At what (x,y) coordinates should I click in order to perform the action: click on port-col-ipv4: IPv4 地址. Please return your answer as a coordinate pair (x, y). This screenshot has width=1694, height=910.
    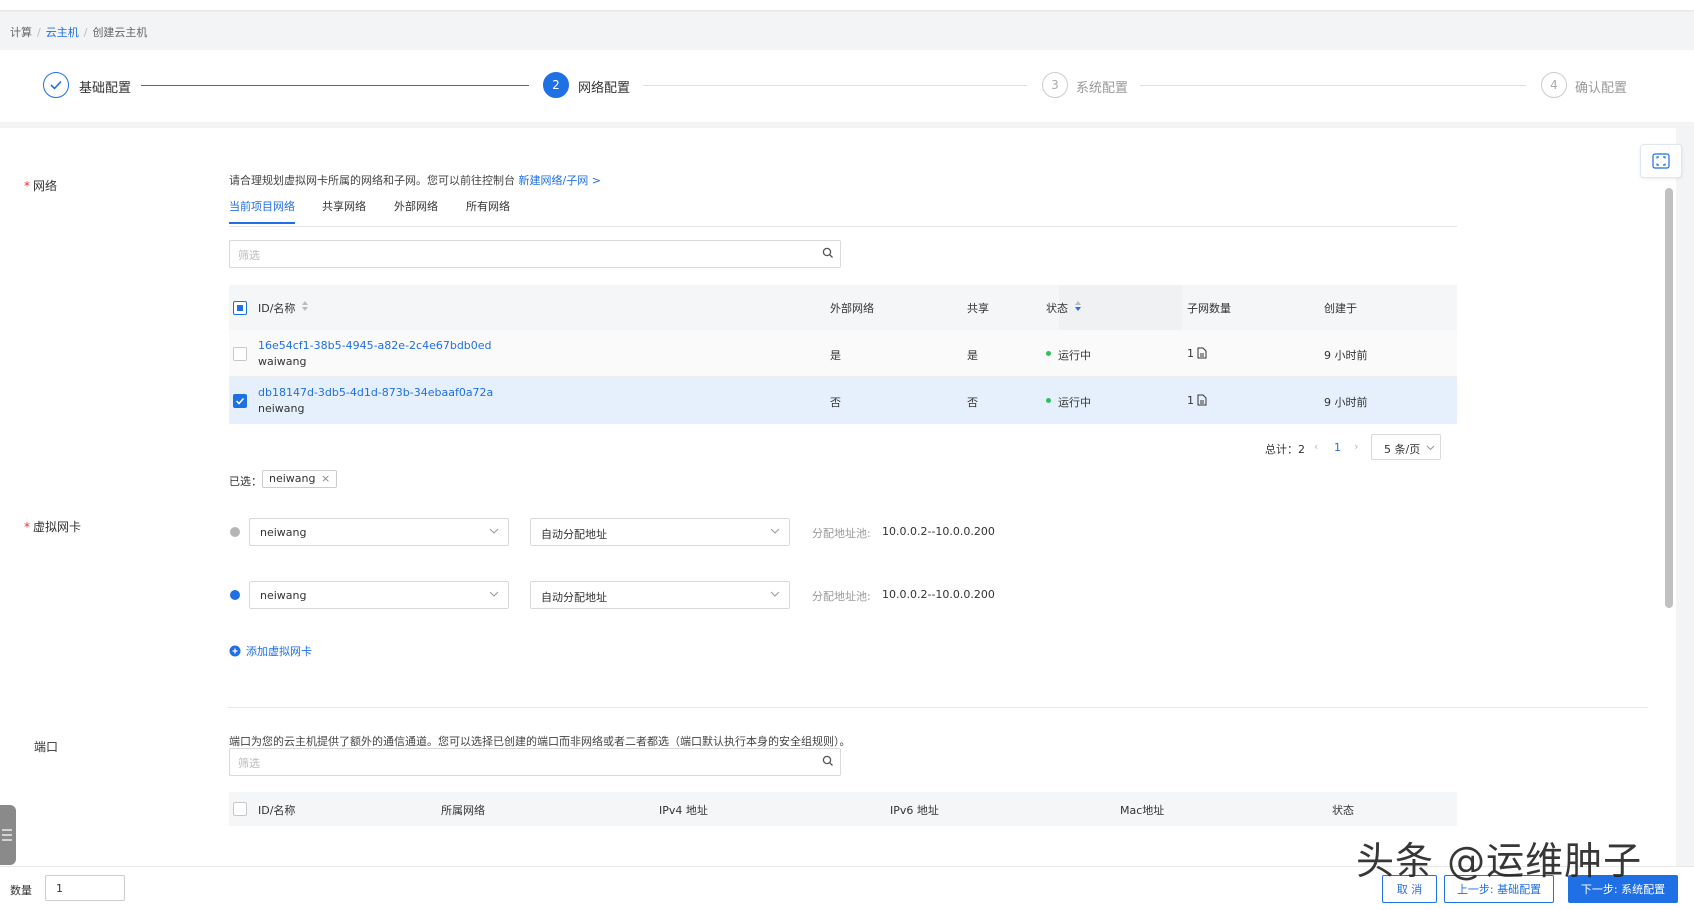
    Looking at the image, I should click on (683, 810).